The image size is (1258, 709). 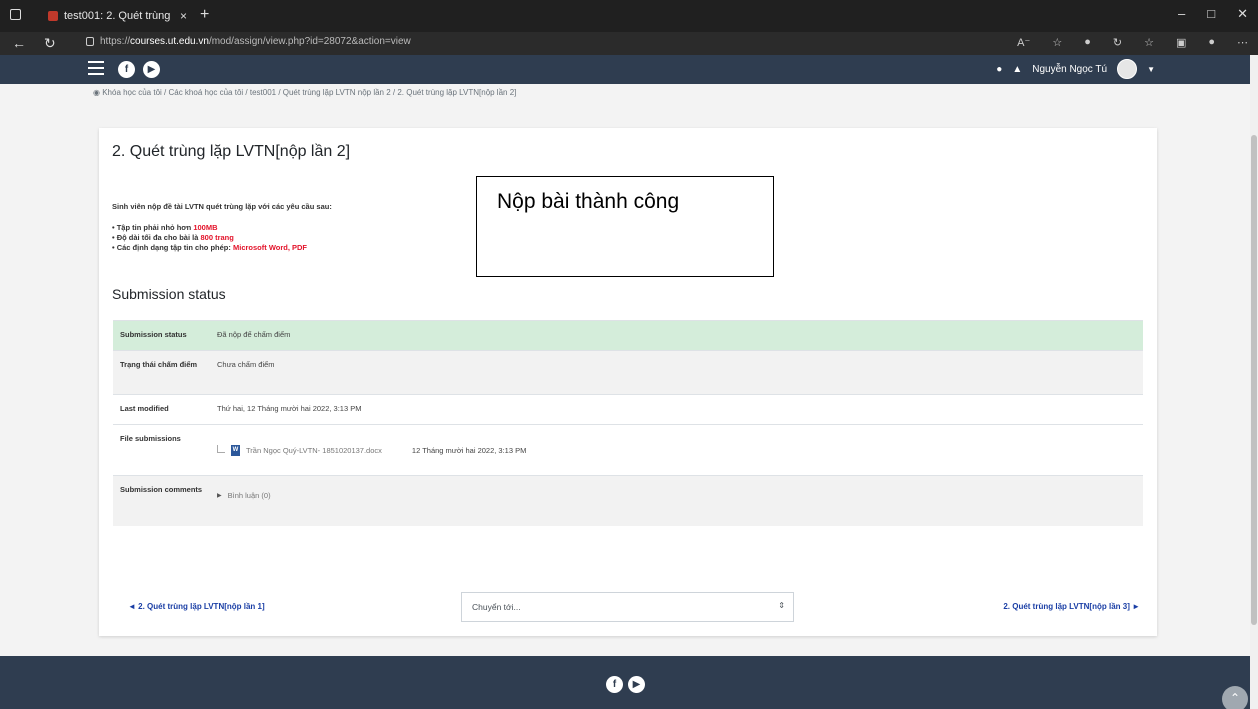 I want to click on close-window-icon: ✕, so click(x=1242, y=14).